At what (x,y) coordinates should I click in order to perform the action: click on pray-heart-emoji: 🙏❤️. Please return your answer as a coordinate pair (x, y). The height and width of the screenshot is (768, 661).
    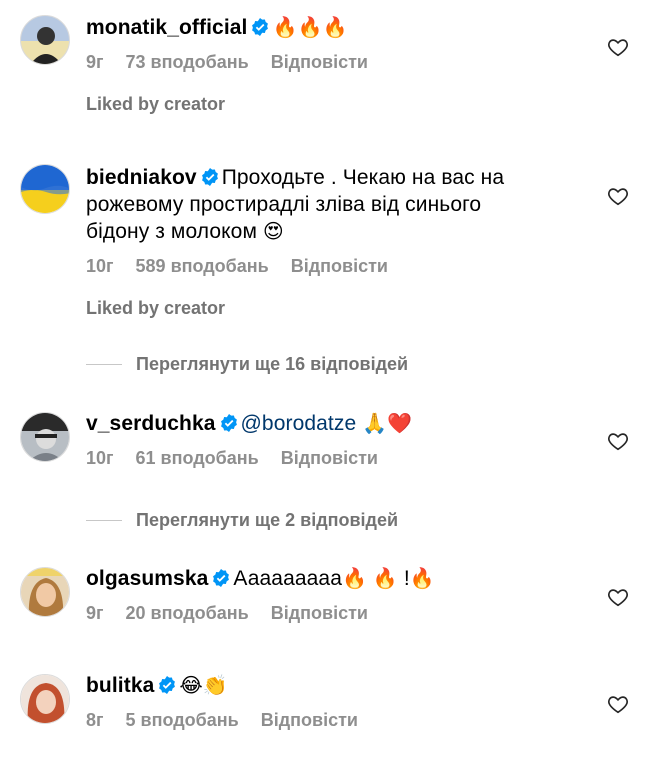
    Looking at the image, I should click on (387, 423).